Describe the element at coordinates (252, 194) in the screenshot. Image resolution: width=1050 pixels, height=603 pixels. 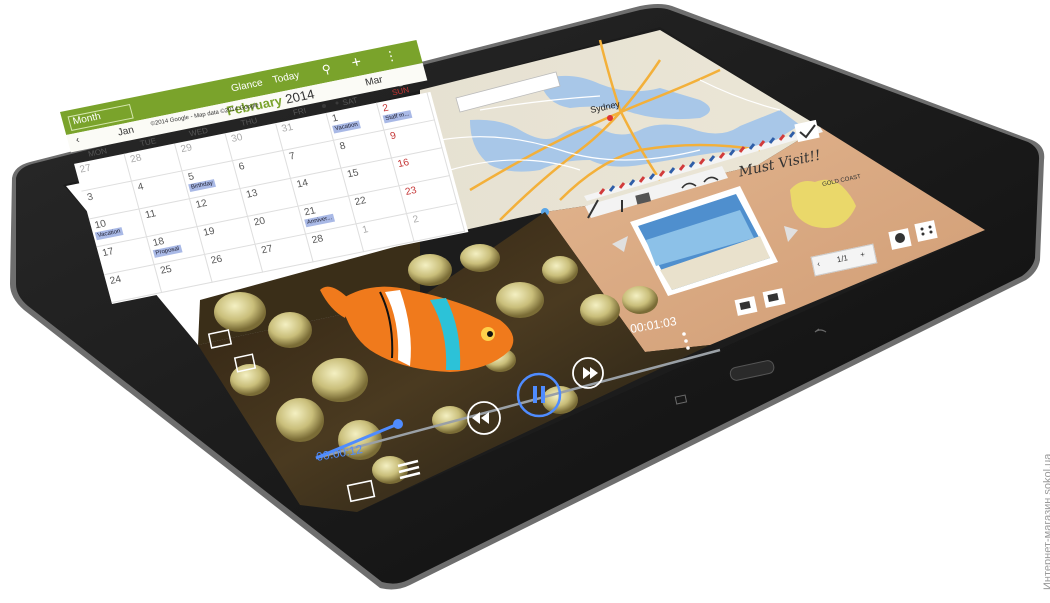
I see `day-number: 13` at that location.